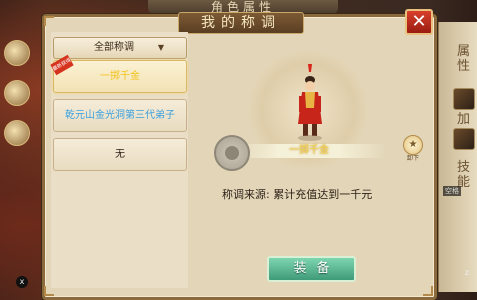 The height and width of the screenshot is (300, 477). I want to click on equipped-title-banner: 一掷千金, so click(309, 151).